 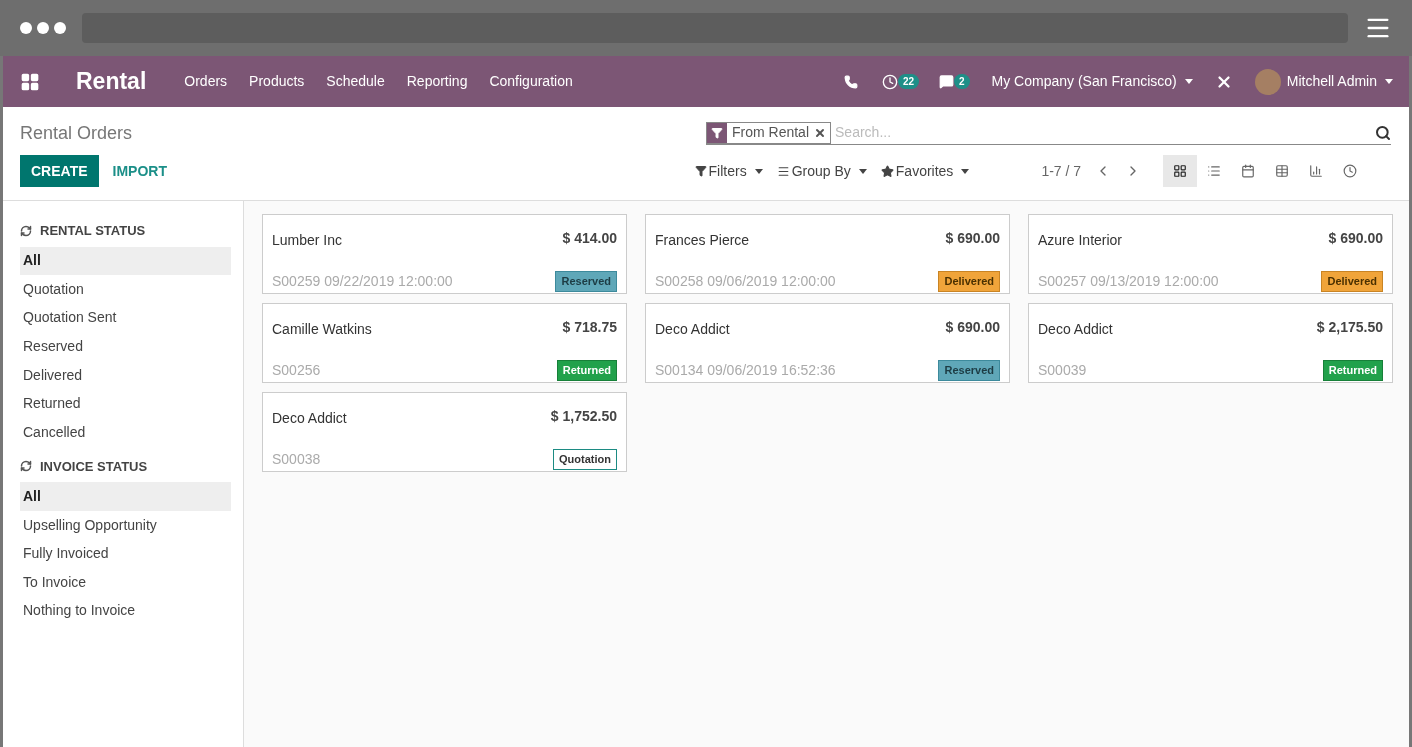 What do you see at coordinates (1062, 370) in the screenshot?
I see `order-reference: S00039` at bounding box center [1062, 370].